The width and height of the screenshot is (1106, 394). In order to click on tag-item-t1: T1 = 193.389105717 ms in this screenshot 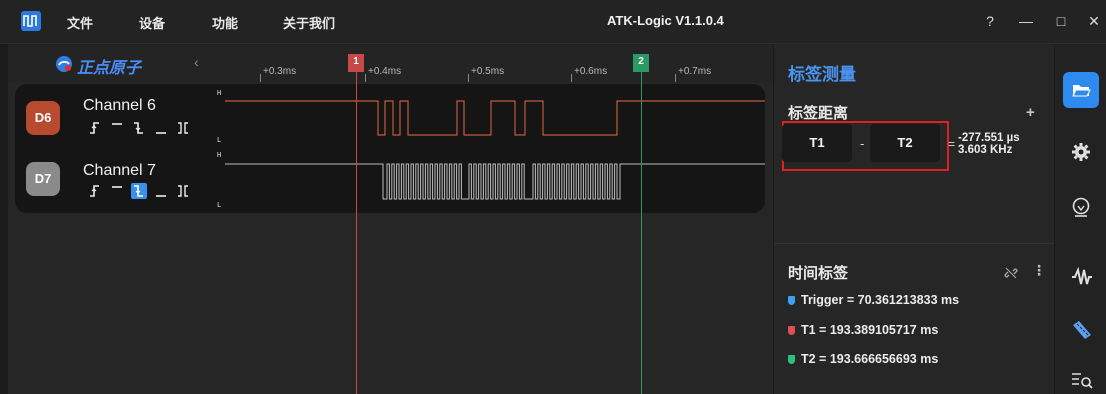, I will do `click(863, 330)`.